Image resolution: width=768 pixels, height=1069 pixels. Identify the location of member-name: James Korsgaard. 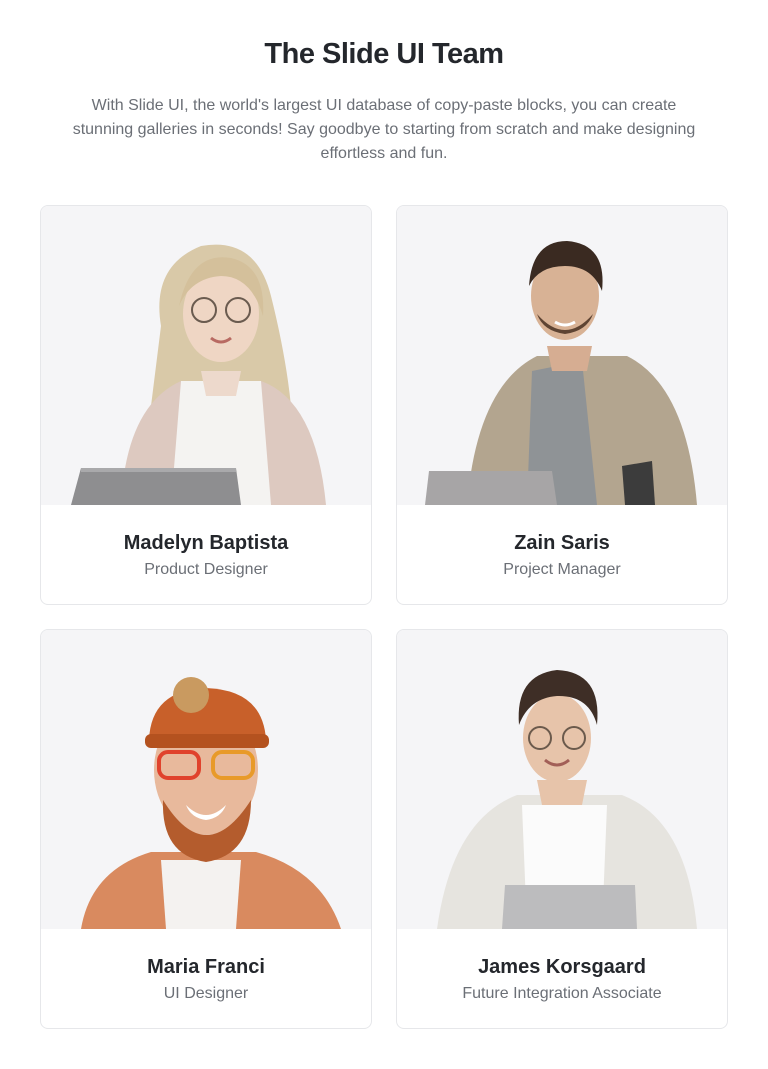
(562, 967).